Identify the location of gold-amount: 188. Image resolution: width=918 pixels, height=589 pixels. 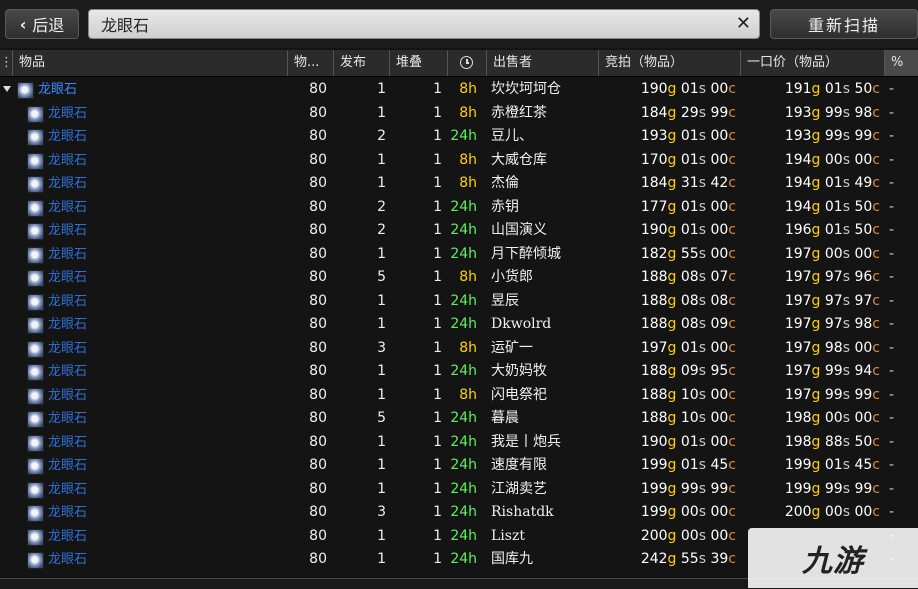
(654, 300).